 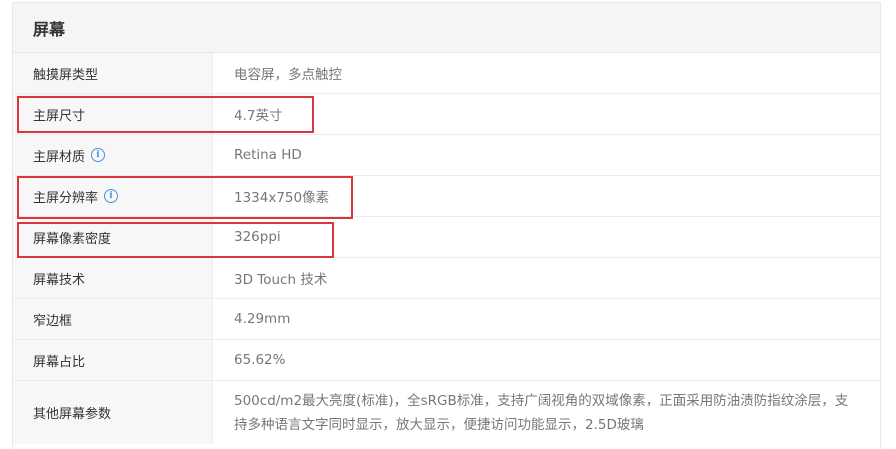 I want to click on spec-label: 其他屏幕参数, so click(x=72, y=414).